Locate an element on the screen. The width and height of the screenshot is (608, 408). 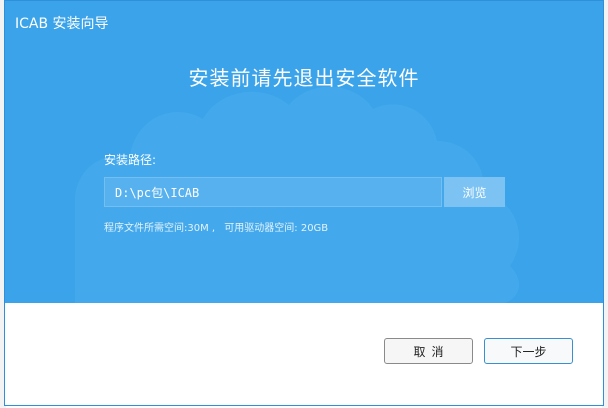
next-button: 下一步 is located at coordinates (528, 351).